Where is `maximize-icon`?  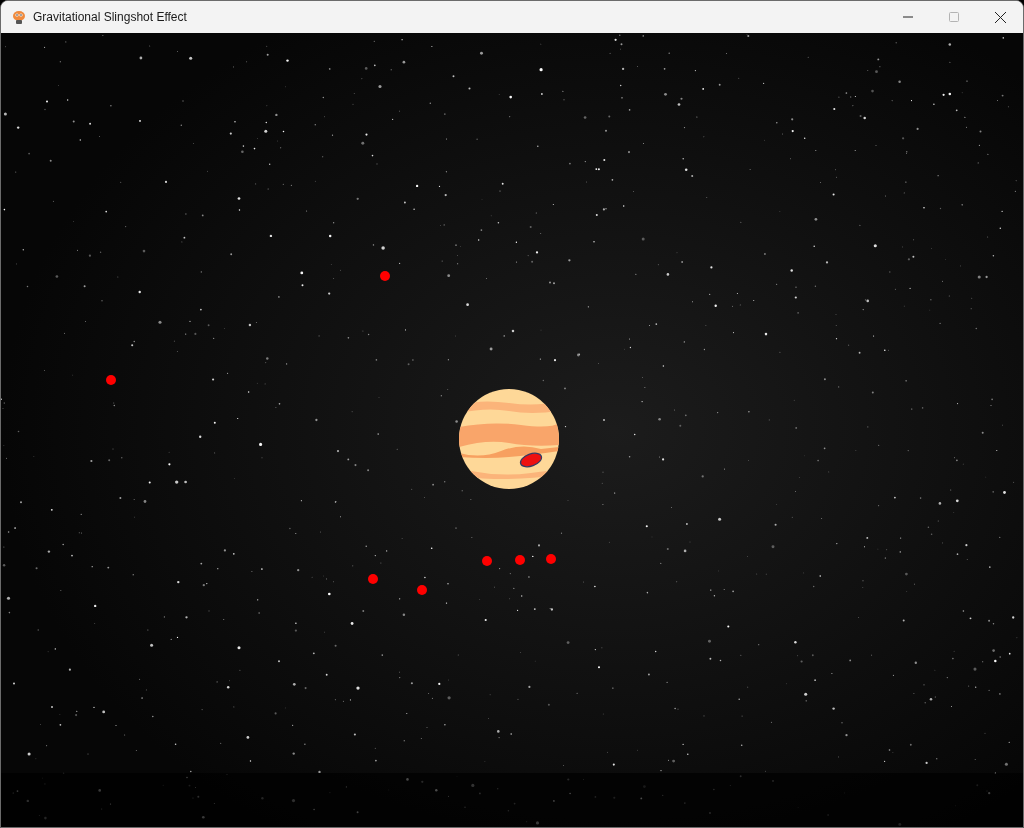
maximize-icon is located at coordinates (954, 17).